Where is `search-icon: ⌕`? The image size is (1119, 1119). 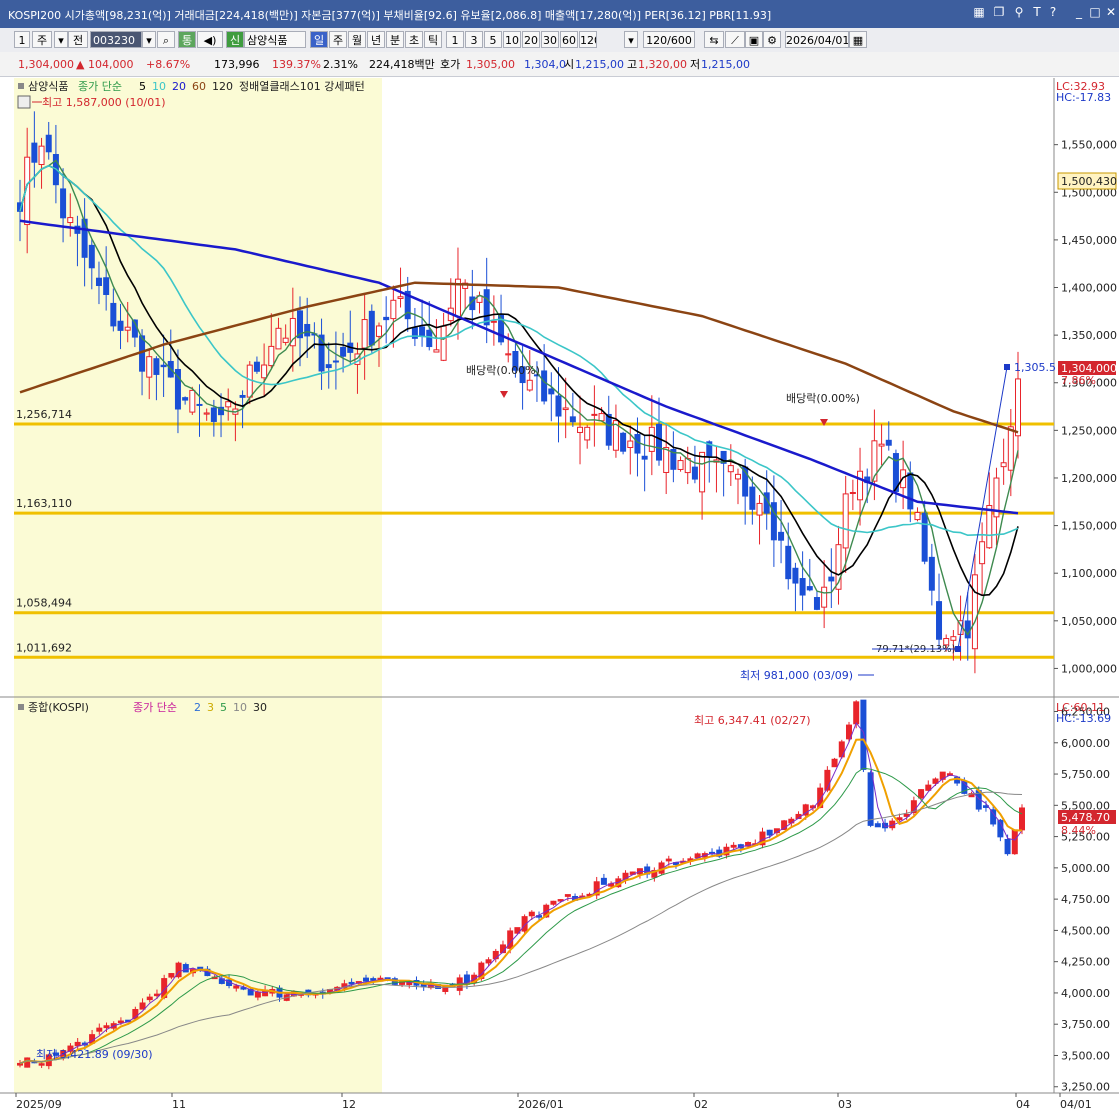
search-icon: ⌕ is located at coordinates (166, 39).